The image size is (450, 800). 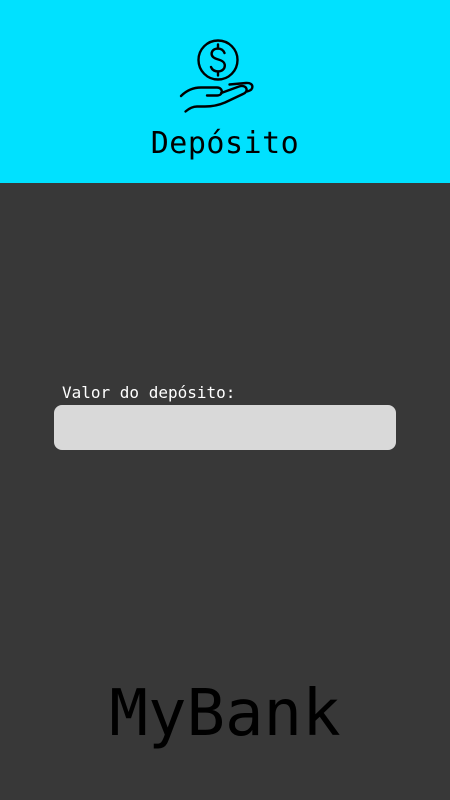 What do you see at coordinates (225, 714) in the screenshot?
I see `brand-logo-text: MyBank` at bounding box center [225, 714].